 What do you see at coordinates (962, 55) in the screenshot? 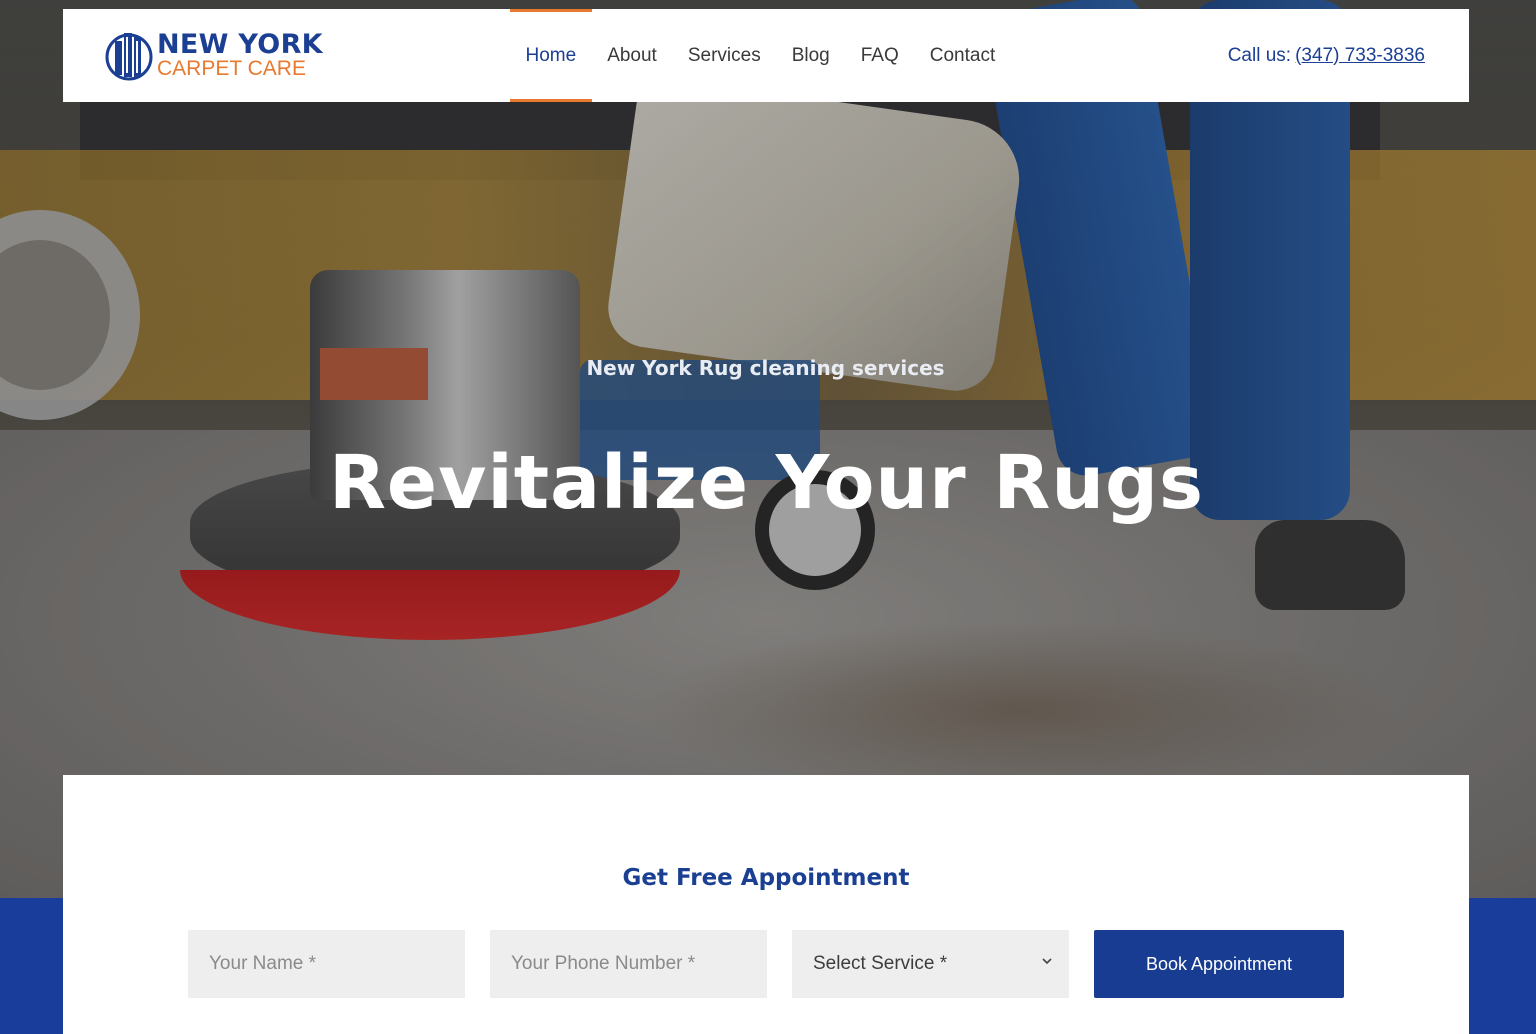
I see `nav-item-contact: Contact` at bounding box center [962, 55].